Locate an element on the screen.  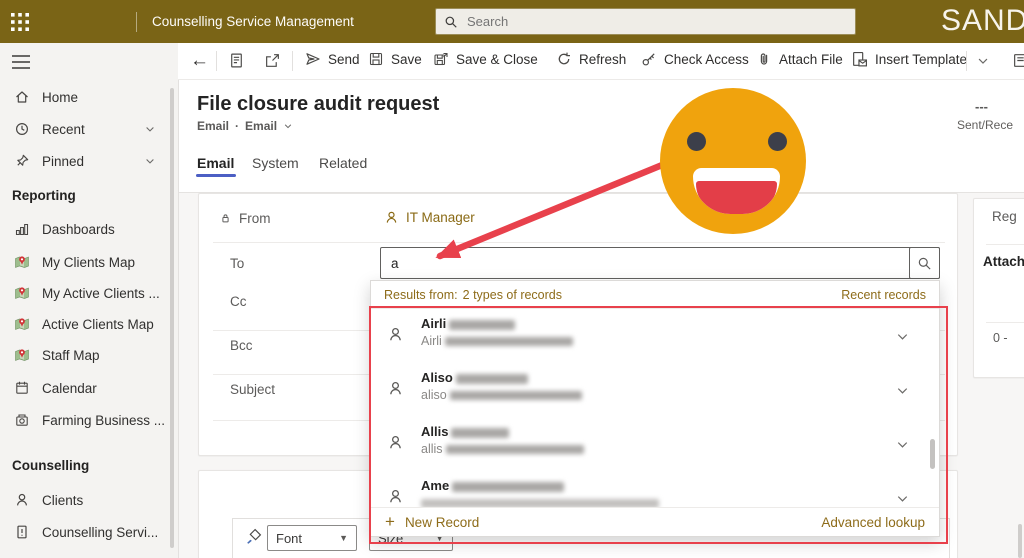
sidebar-item-staff-map: Staff Map is located at coordinates (89, 355).